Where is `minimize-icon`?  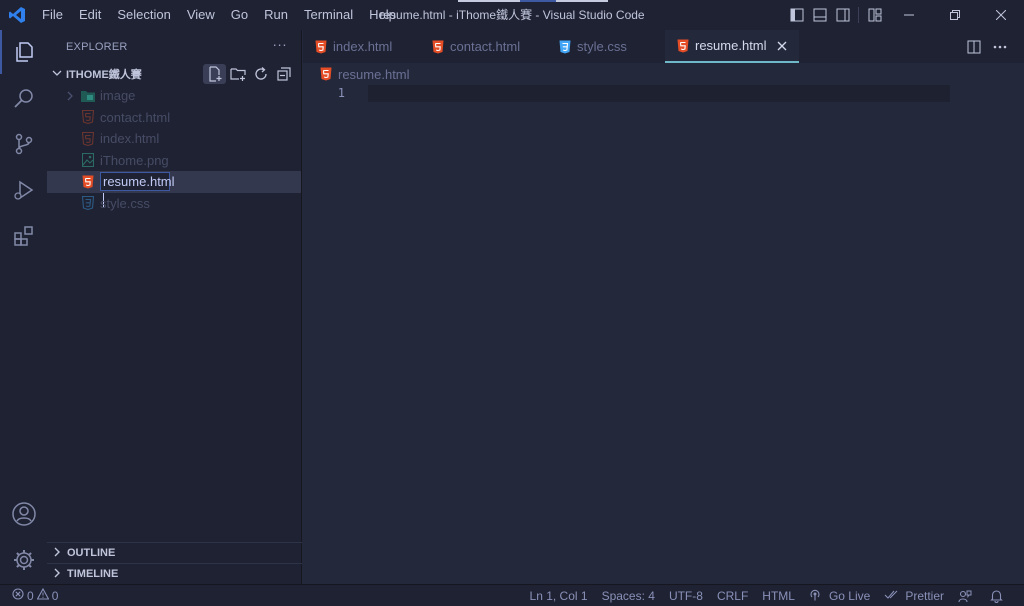
minimize-icon is located at coordinates (909, 15).